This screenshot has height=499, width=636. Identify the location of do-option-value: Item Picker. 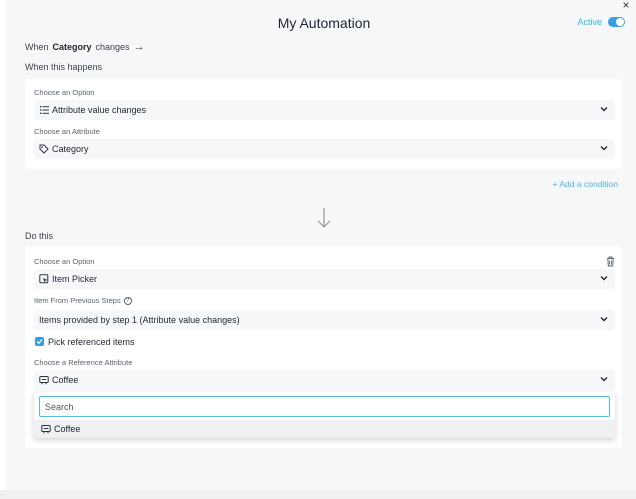
(75, 279).